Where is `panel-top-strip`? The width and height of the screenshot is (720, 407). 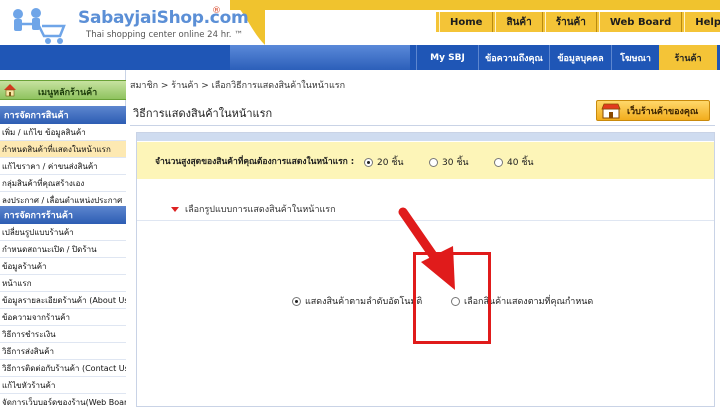
panel-top-strip is located at coordinates (425, 137).